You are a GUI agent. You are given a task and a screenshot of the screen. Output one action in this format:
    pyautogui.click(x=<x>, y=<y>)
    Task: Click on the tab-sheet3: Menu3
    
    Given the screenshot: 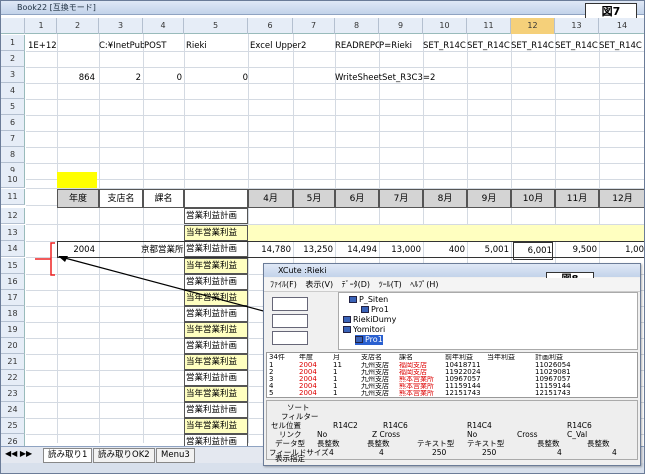 What is the action you would take?
    pyautogui.click(x=175, y=455)
    